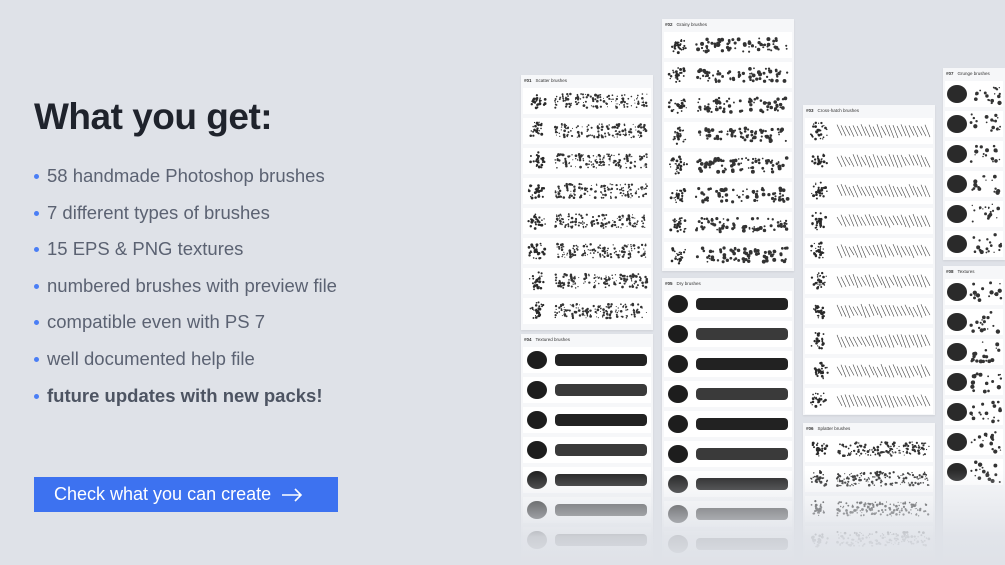 Image resolution: width=1005 pixels, height=565 pixels. Describe the element at coordinates (163, 494) in the screenshot. I see `cta-label: Check what you can create` at that location.